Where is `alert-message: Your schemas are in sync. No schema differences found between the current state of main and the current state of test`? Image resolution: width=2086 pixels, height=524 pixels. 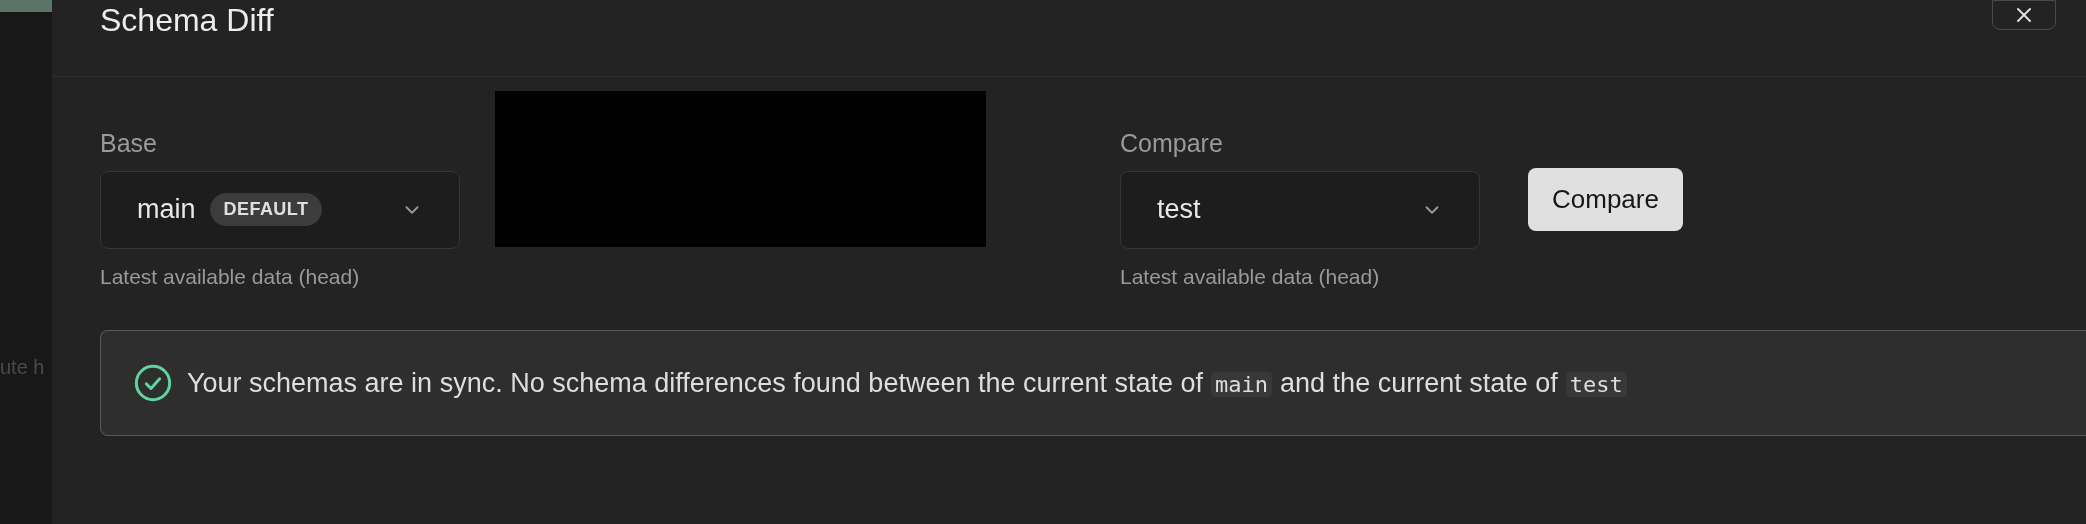
alert-message: Your schemas are in sync. No schema differences found between the current state of main and the current state of test is located at coordinates (911, 383).